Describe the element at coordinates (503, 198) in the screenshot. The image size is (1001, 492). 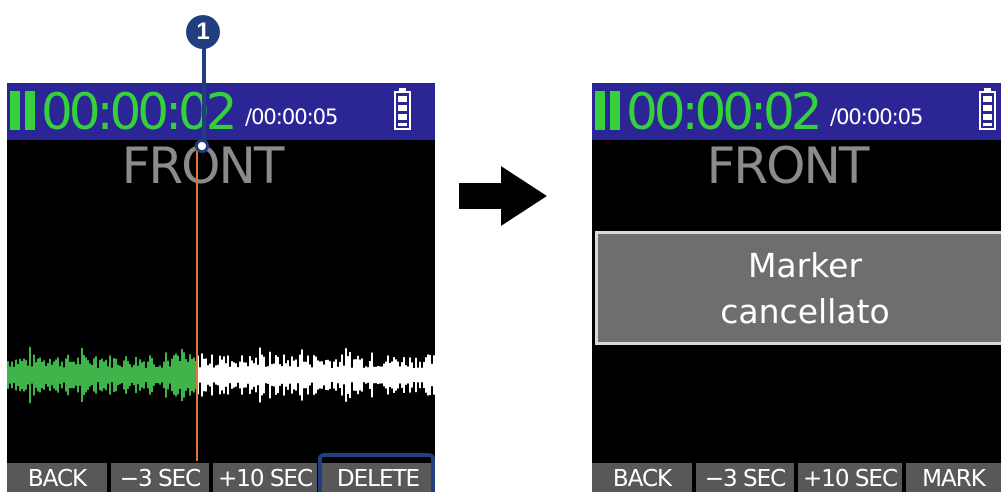
I see `right-arrow-icon` at that location.